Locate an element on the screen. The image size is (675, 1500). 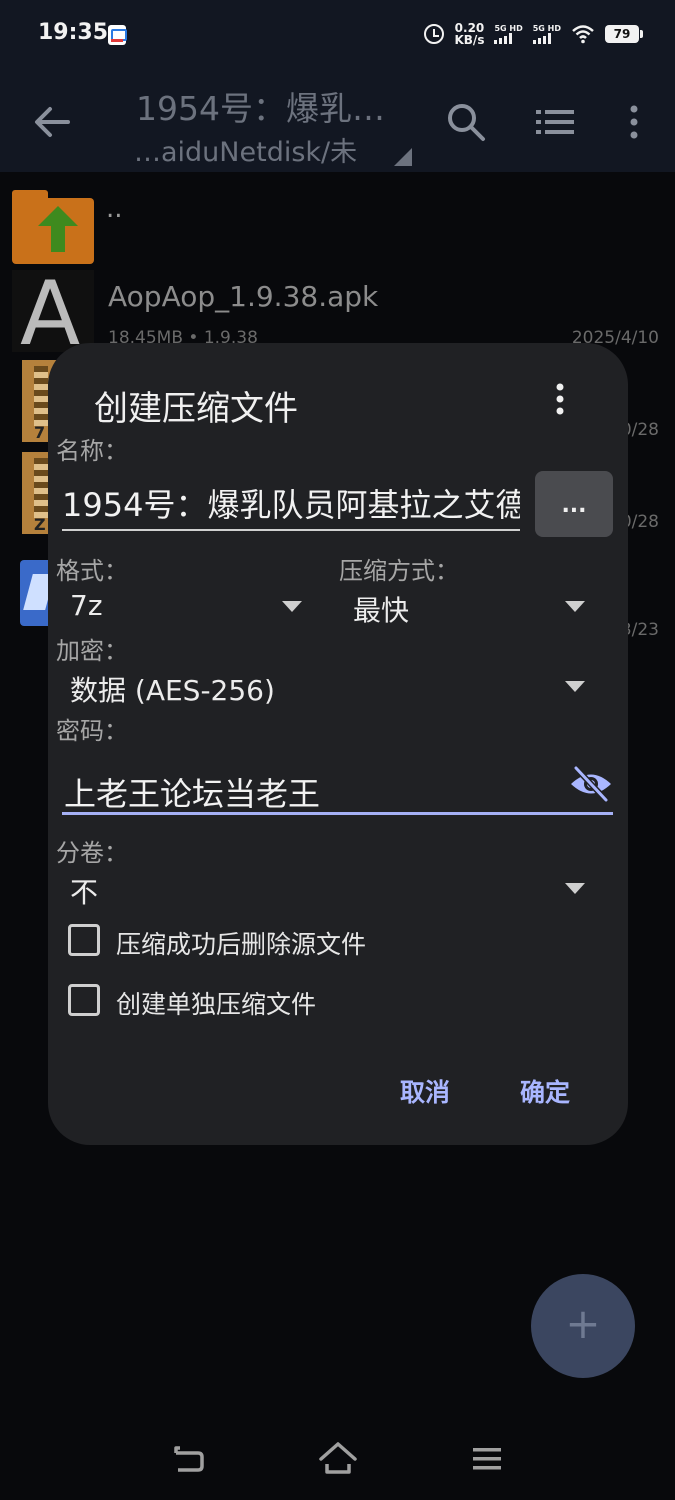
split-select: 不 is located at coordinates (84, 891).